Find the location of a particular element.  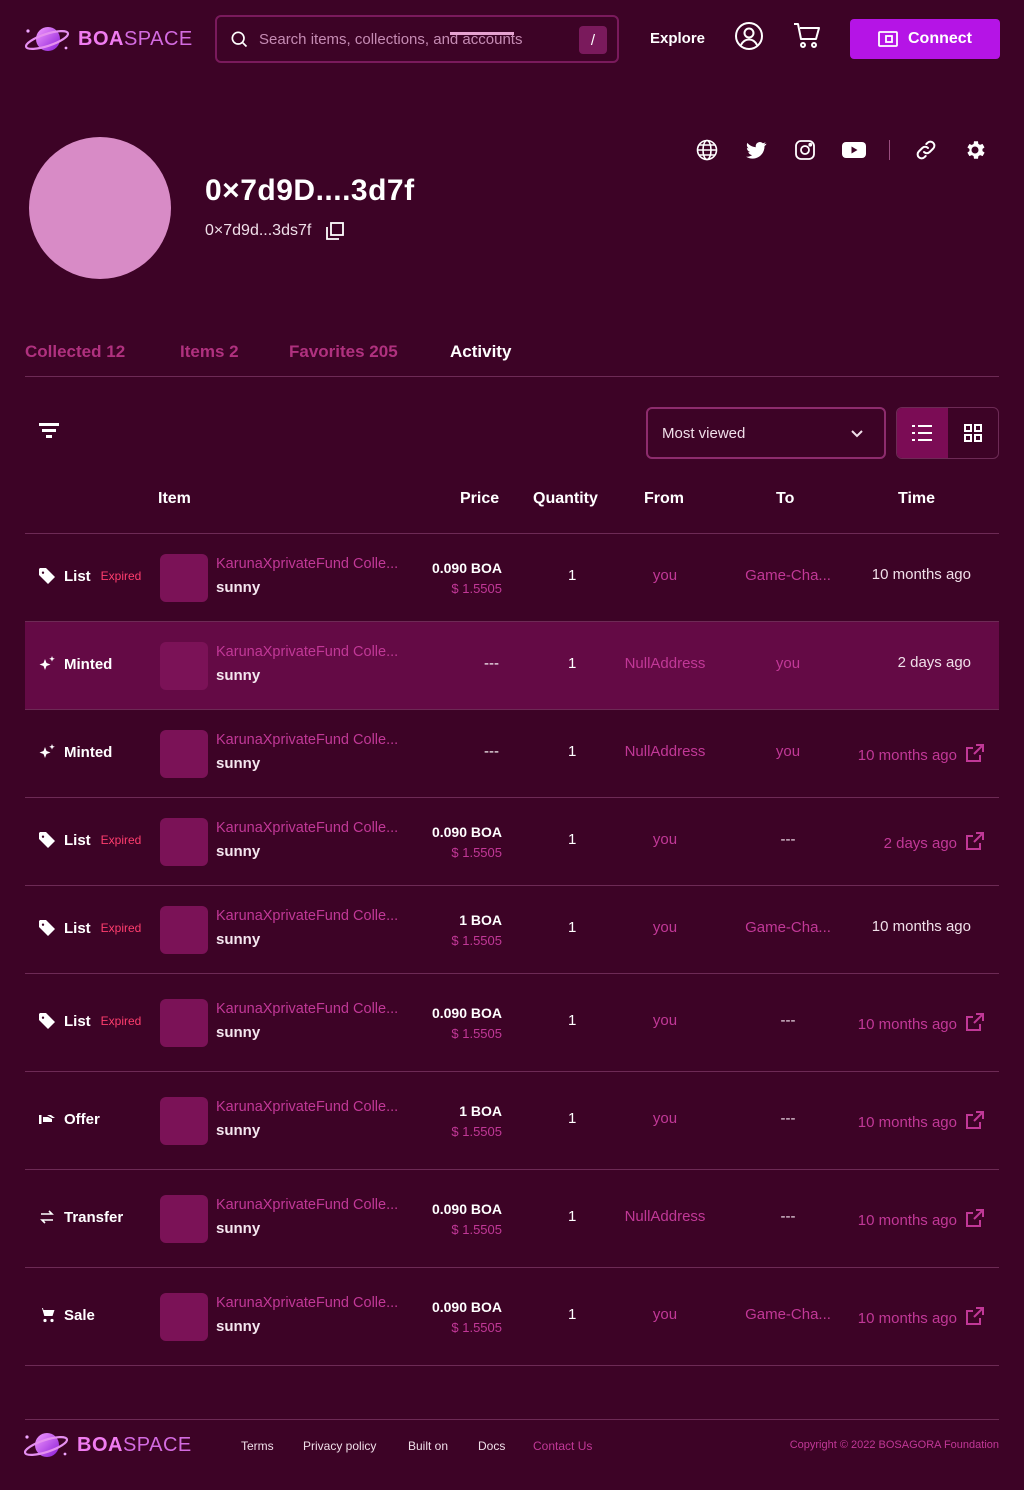

view-mode-toggle is located at coordinates (947, 433).